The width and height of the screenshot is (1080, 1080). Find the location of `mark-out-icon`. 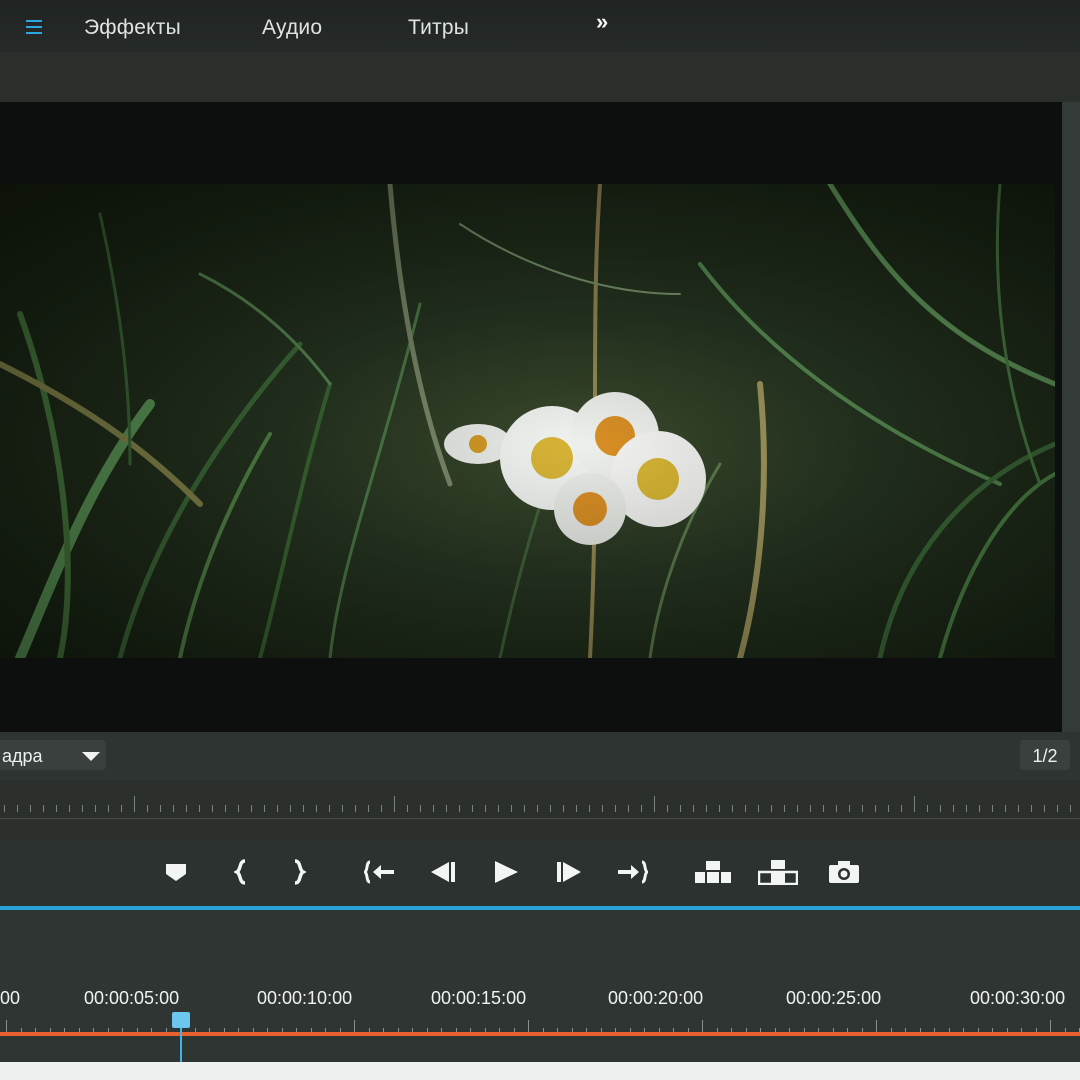

mark-out-icon is located at coordinates (300, 872).